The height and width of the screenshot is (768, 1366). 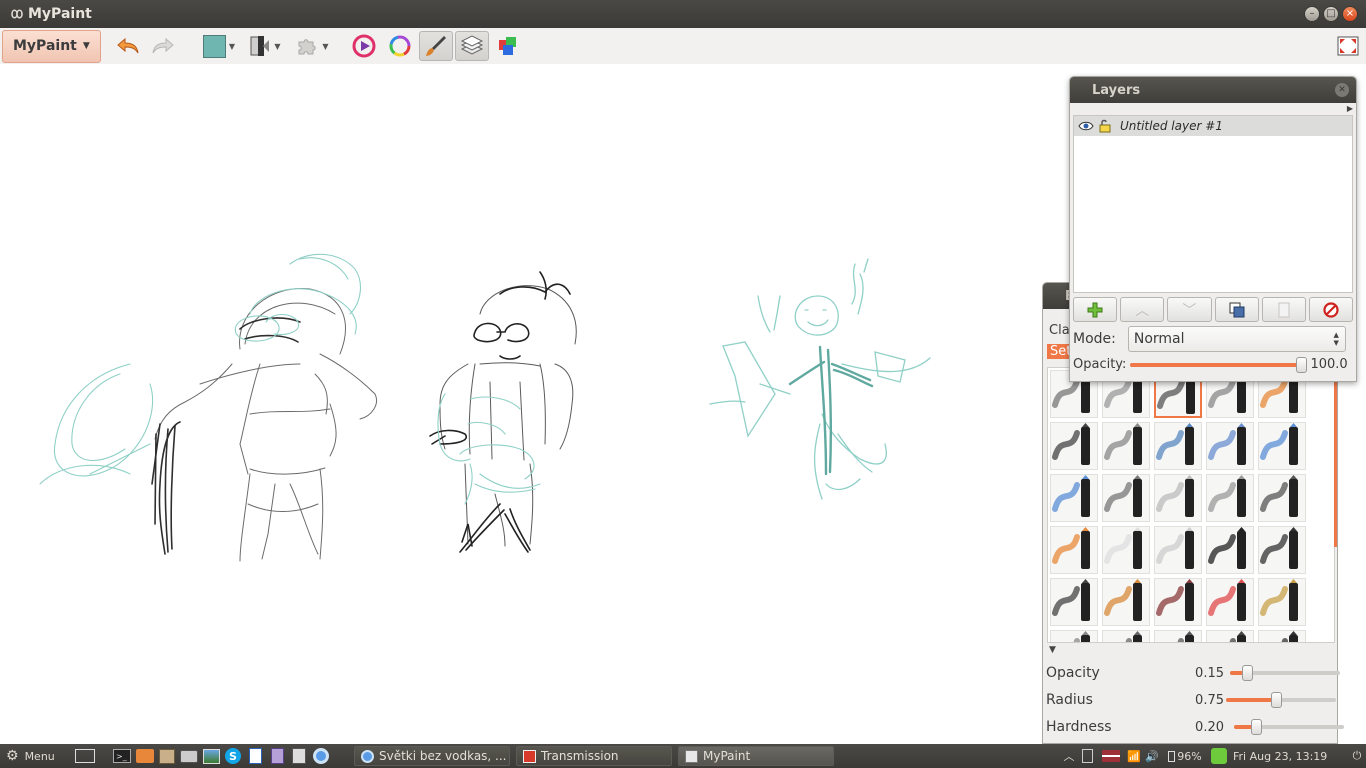 What do you see at coordinates (1289, 756) in the screenshot?
I see `clock: Fri Aug 23, 13:19` at bounding box center [1289, 756].